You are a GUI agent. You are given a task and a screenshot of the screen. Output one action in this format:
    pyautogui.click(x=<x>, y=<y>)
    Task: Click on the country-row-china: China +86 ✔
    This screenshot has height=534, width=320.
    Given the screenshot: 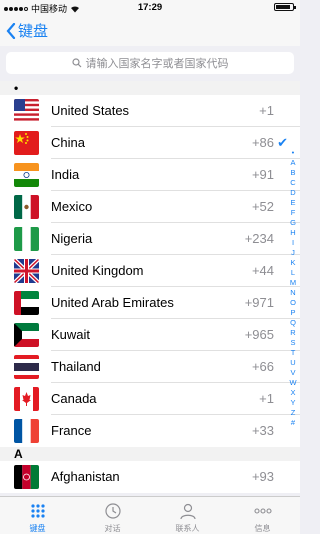 What is the action you would take?
    pyautogui.click(x=150, y=143)
    